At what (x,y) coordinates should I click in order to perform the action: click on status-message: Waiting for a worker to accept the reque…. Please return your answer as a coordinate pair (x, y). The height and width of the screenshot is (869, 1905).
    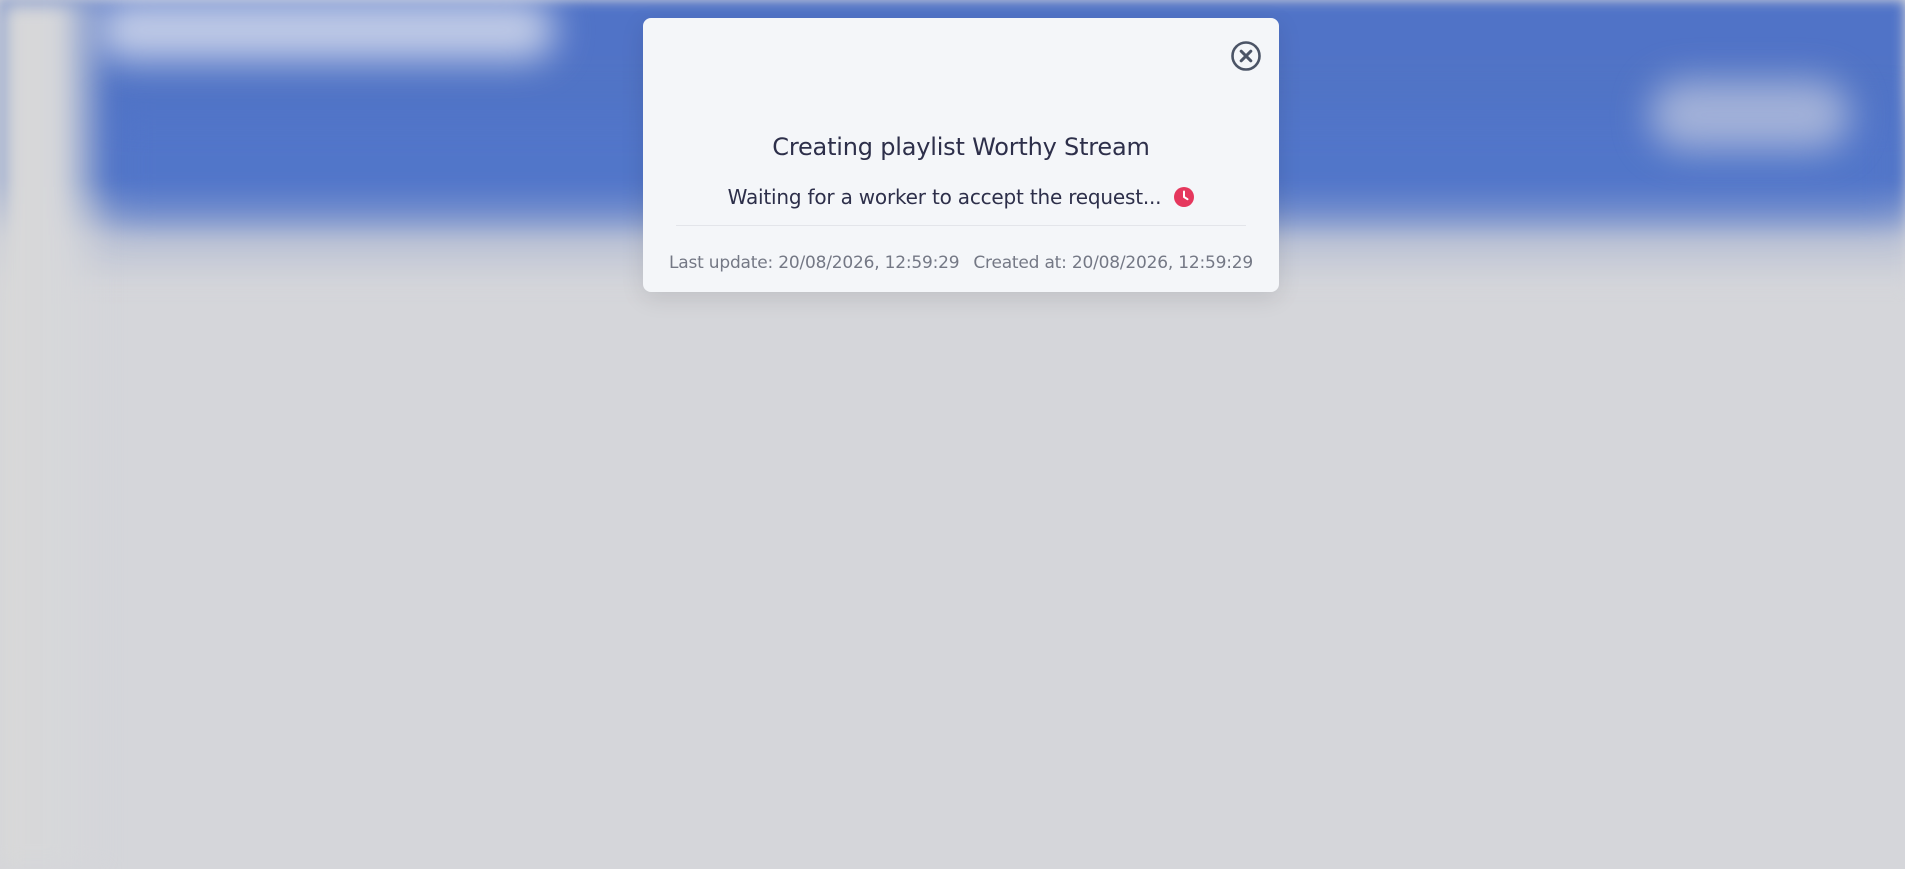
    Looking at the image, I should click on (944, 197).